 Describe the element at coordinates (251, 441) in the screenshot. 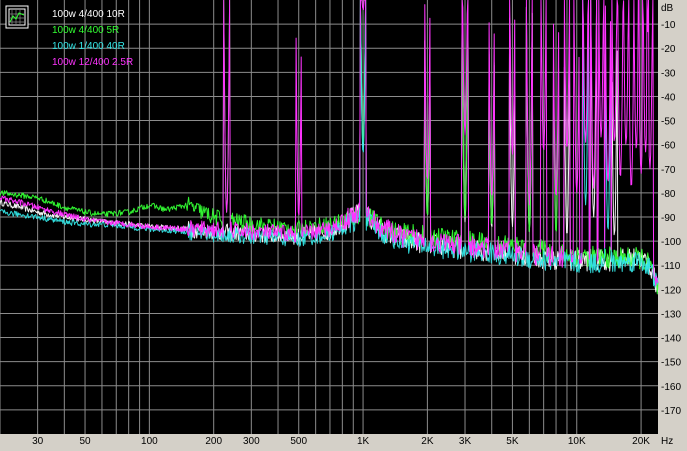

I see `x-tick-label: 300` at that location.